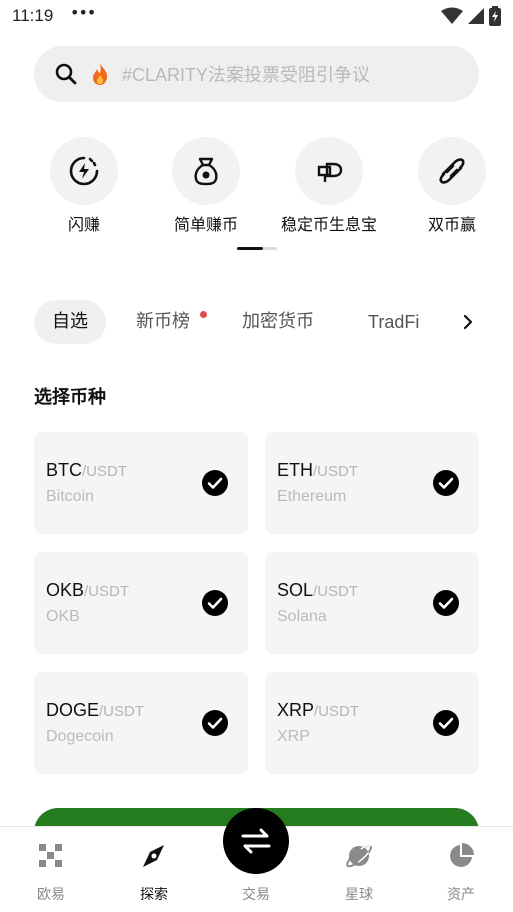 This screenshot has width=513, height=912. What do you see at coordinates (495, 16) in the screenshot?
I see `battery-icon` at bounding box center [495, 16].